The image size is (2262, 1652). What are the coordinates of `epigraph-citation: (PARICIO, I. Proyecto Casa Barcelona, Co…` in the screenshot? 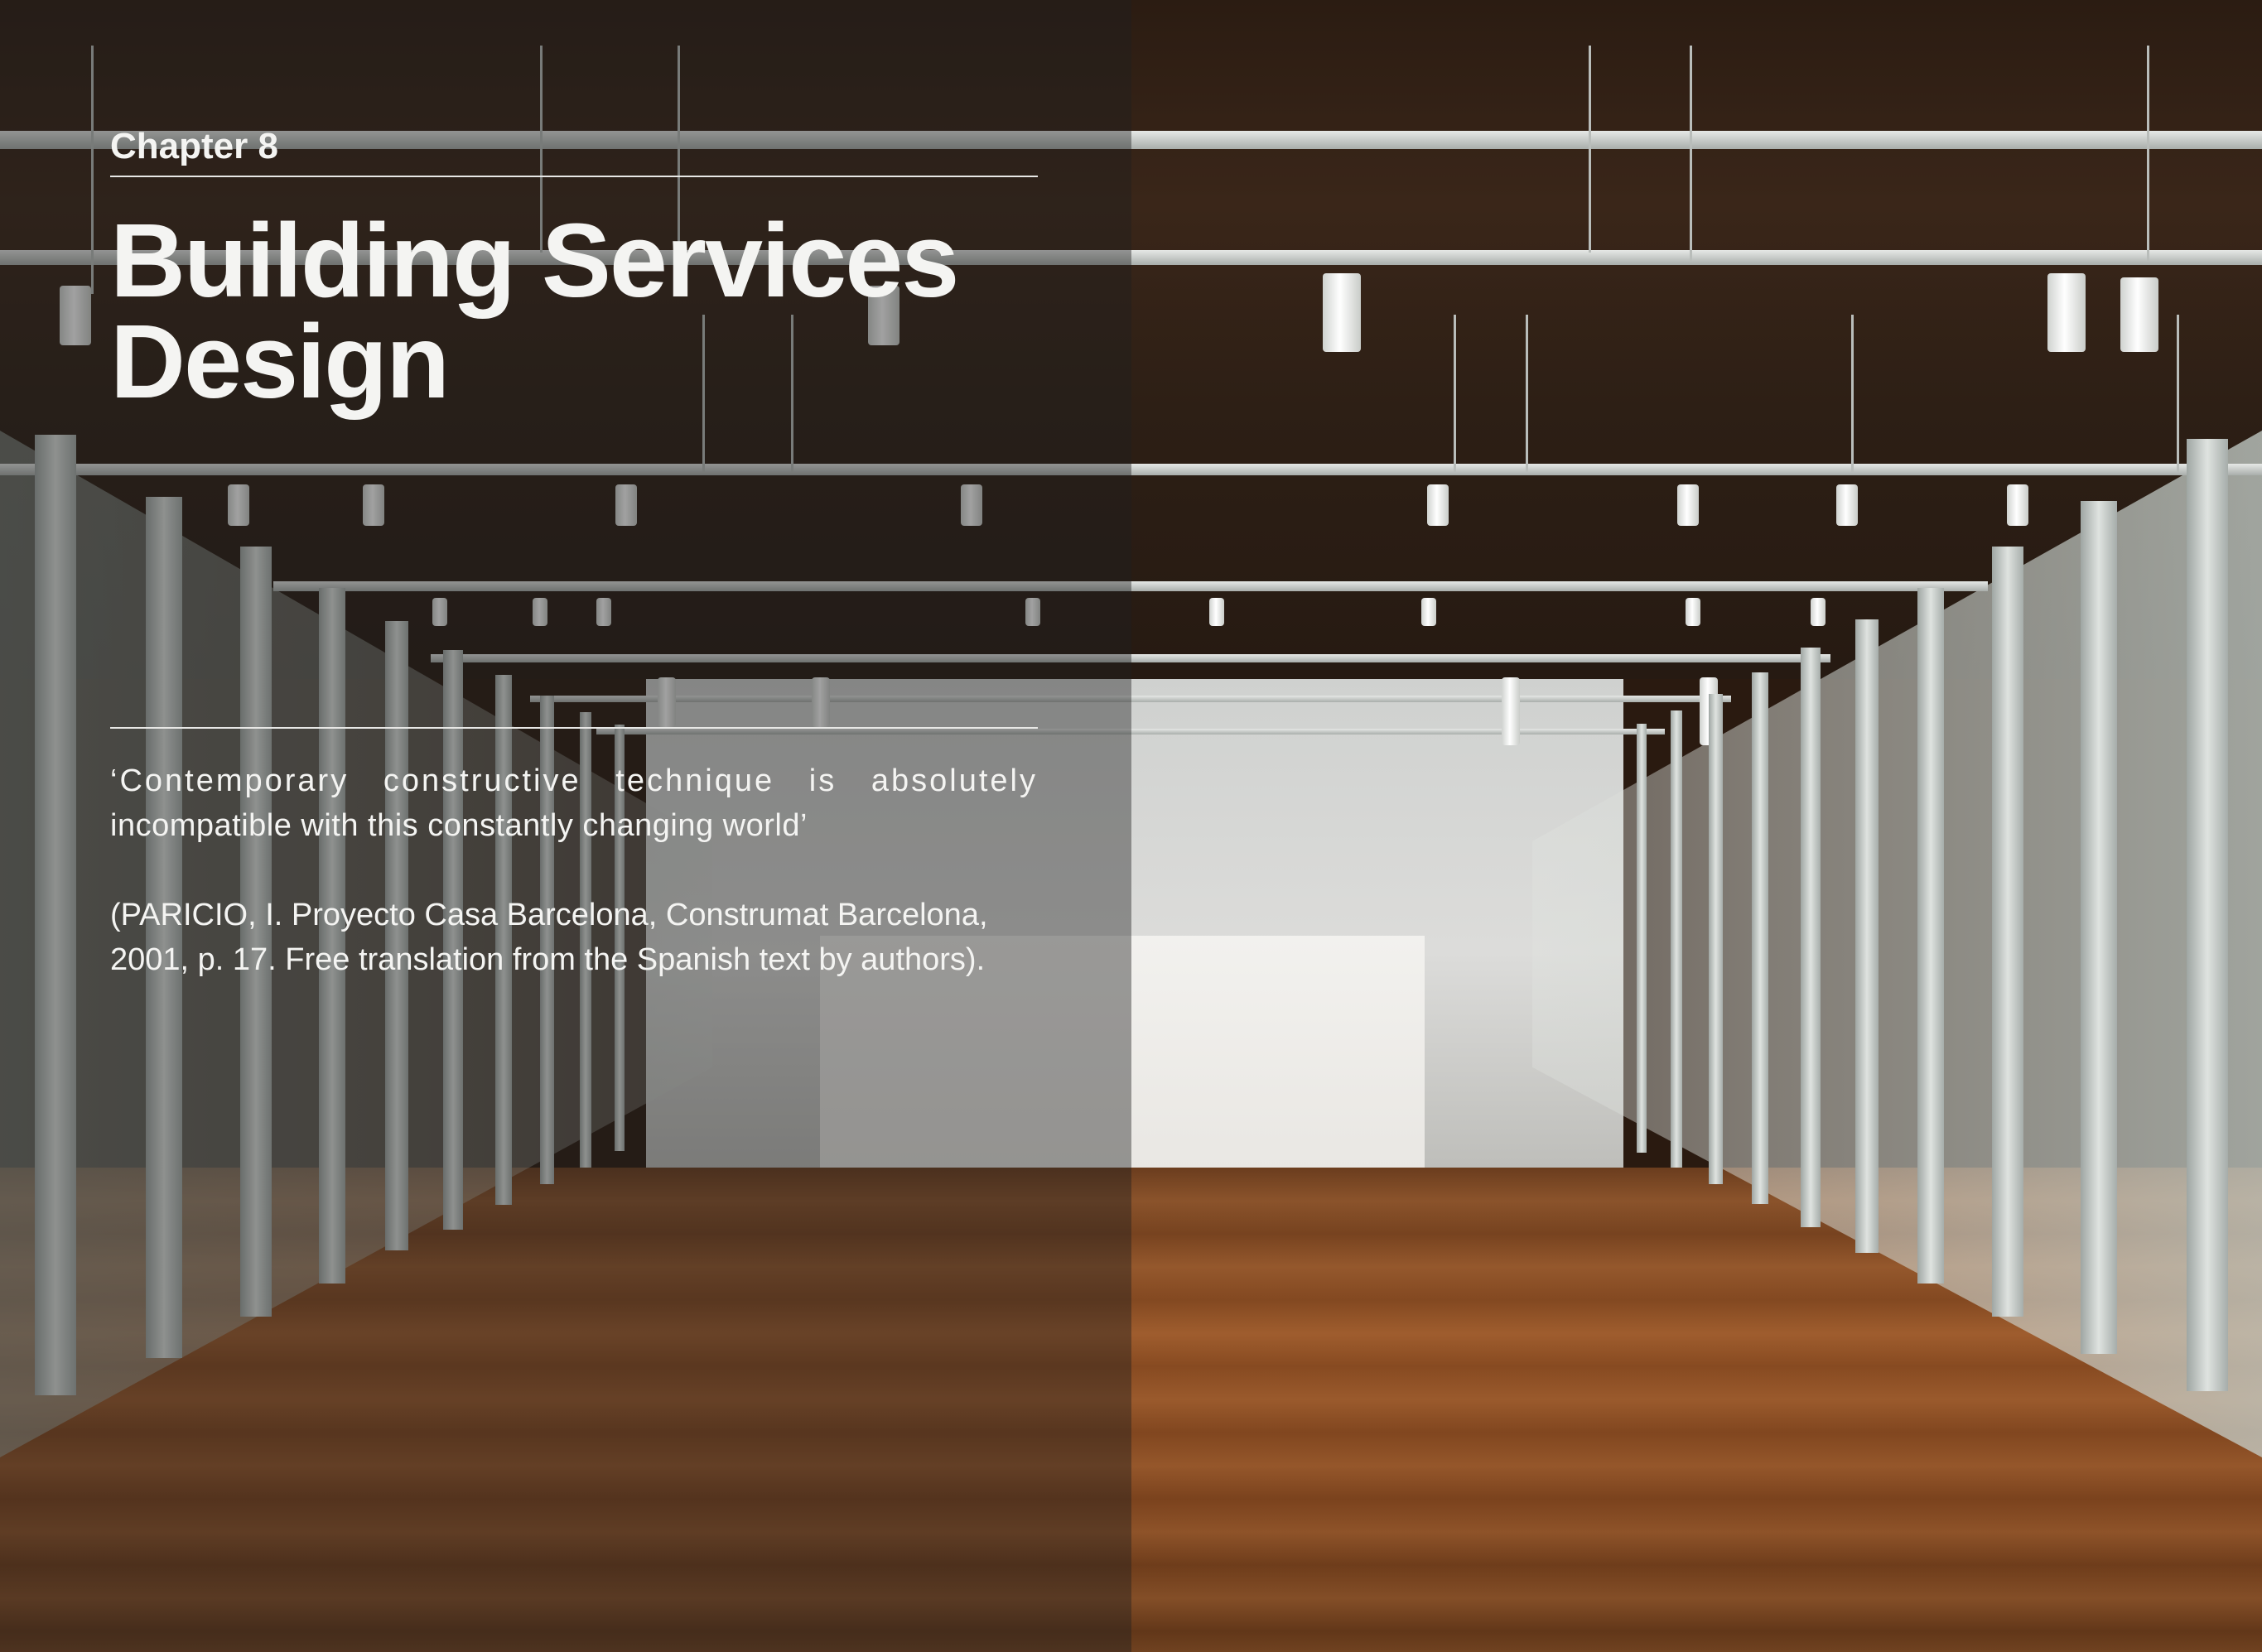 It's located at (574, 937).